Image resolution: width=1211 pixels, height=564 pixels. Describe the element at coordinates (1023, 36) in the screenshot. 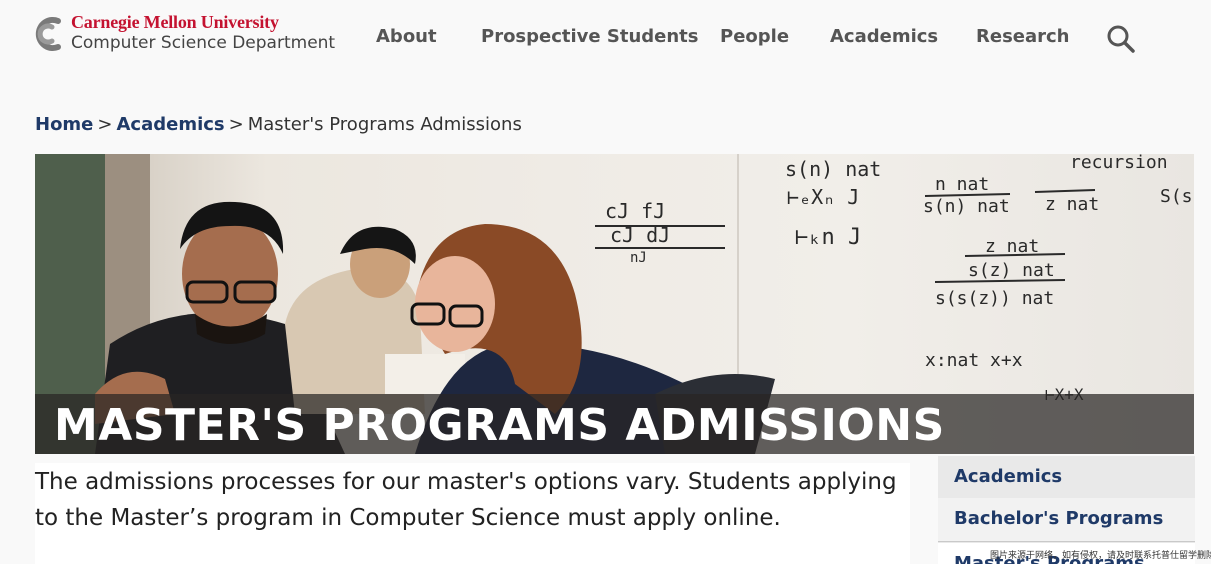

I see `nav-research: Research` at that location.